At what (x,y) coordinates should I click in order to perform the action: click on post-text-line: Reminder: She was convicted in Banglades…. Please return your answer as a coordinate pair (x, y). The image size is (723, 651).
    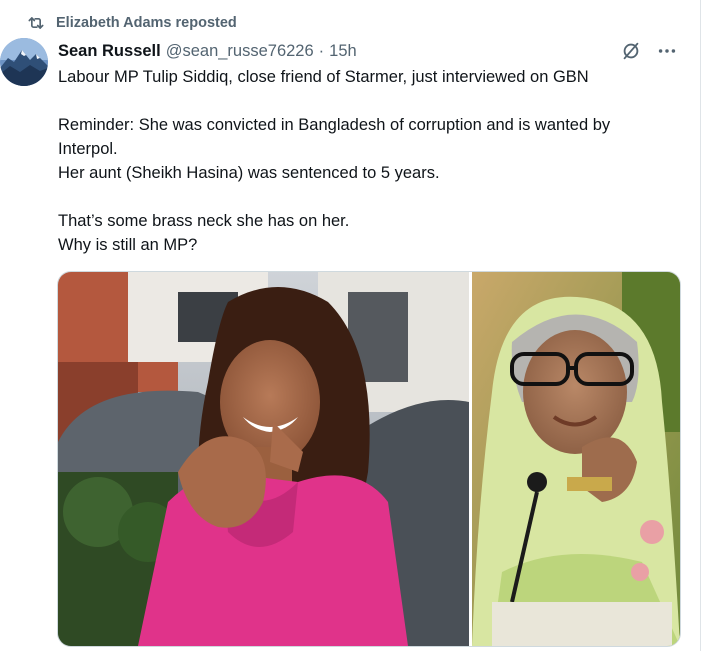
    Looking at the image, I should click on (334, 124).